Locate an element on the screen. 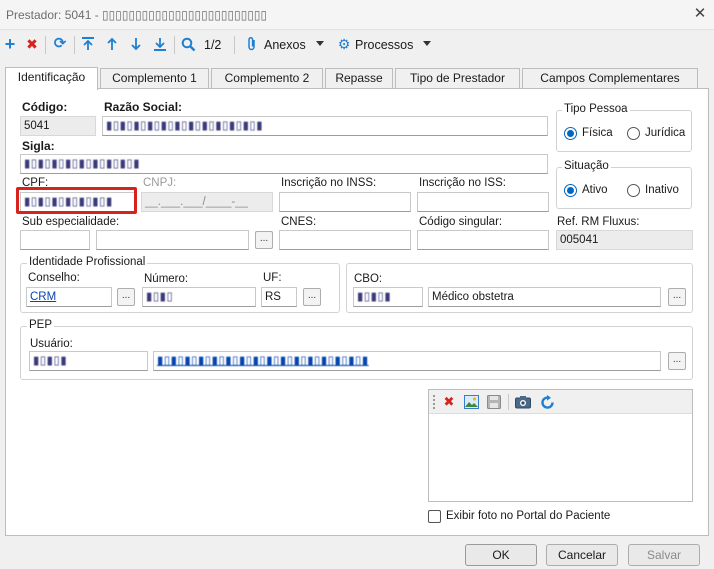 This screenshot has width=714, height=569. cancel-button: Cancelar is located at coordinates (582, 555).